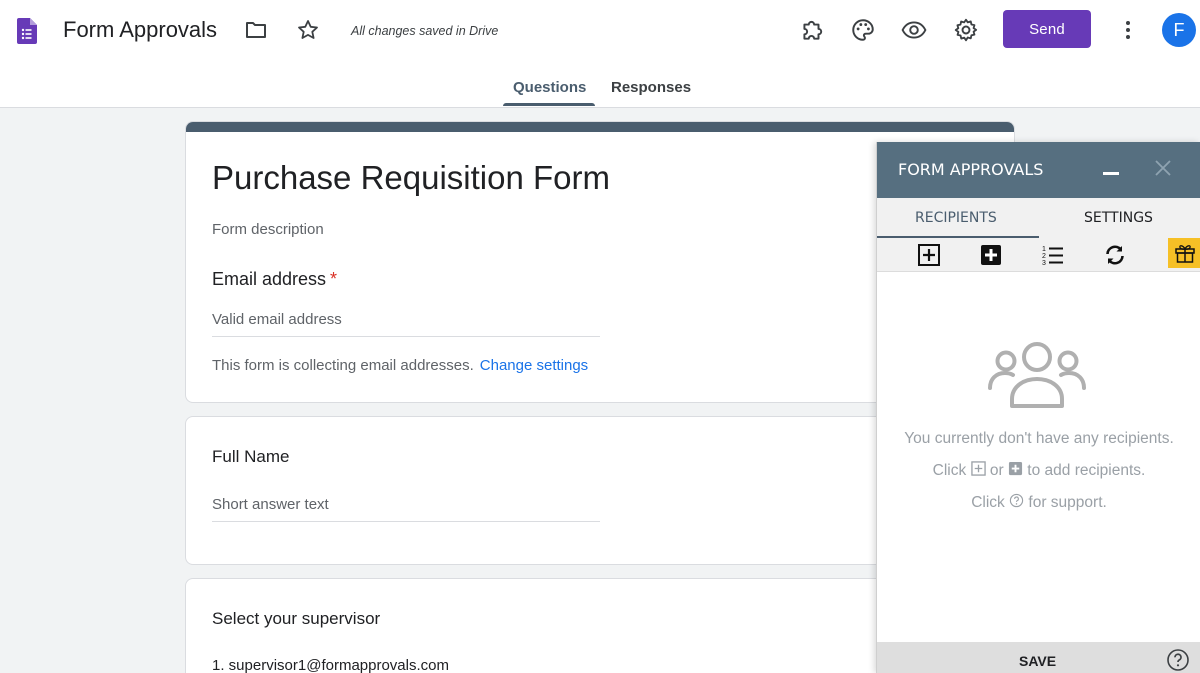 Image resolution: width=1200 pixels, height=673 pixels. What do you see at coordinates (256, 30) in the screenshot?
I see `folder-icon` at bounding box center [256, 30].